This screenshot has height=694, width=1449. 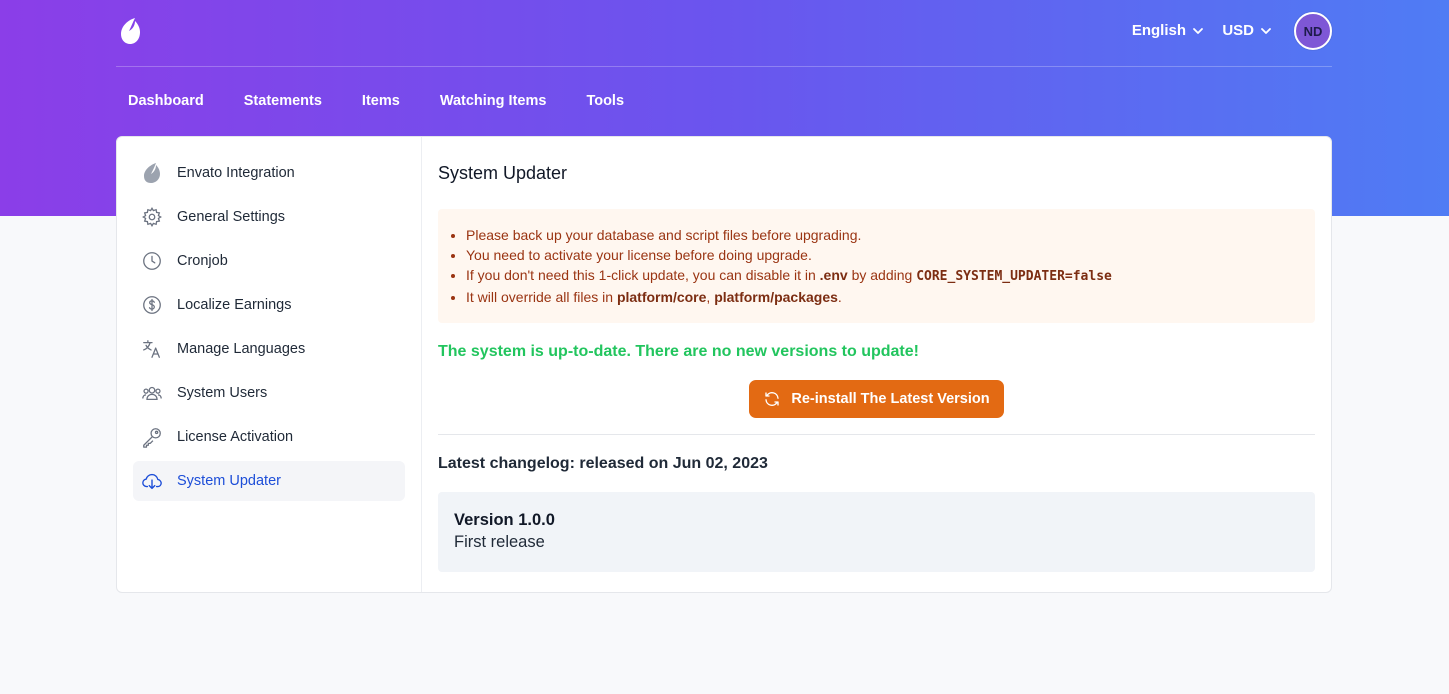 I want to click on users-icon, so click(x=152, y=393).